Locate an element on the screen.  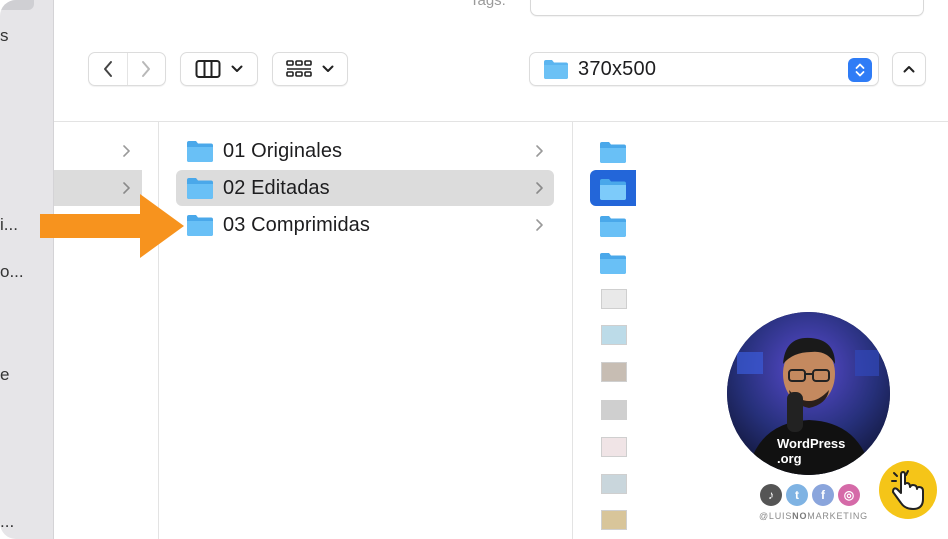
list-item: 01 Originales is located at coordinates (365, 151).